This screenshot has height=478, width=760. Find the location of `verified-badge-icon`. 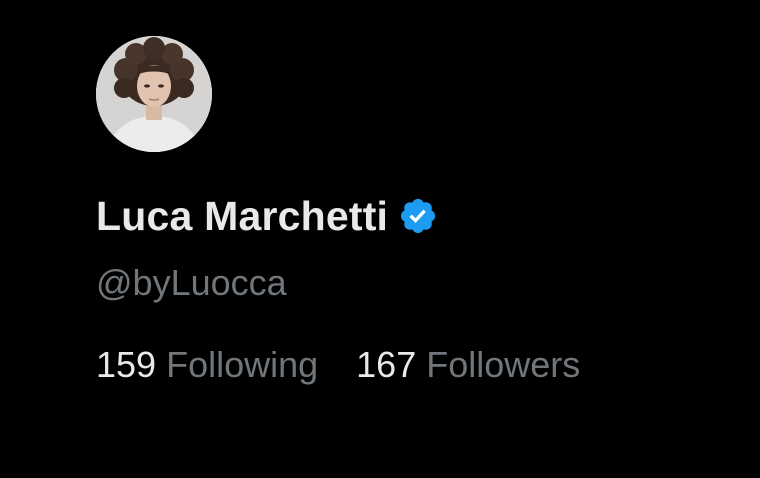

verified-badge-icon is located at coordinates (418, 216).